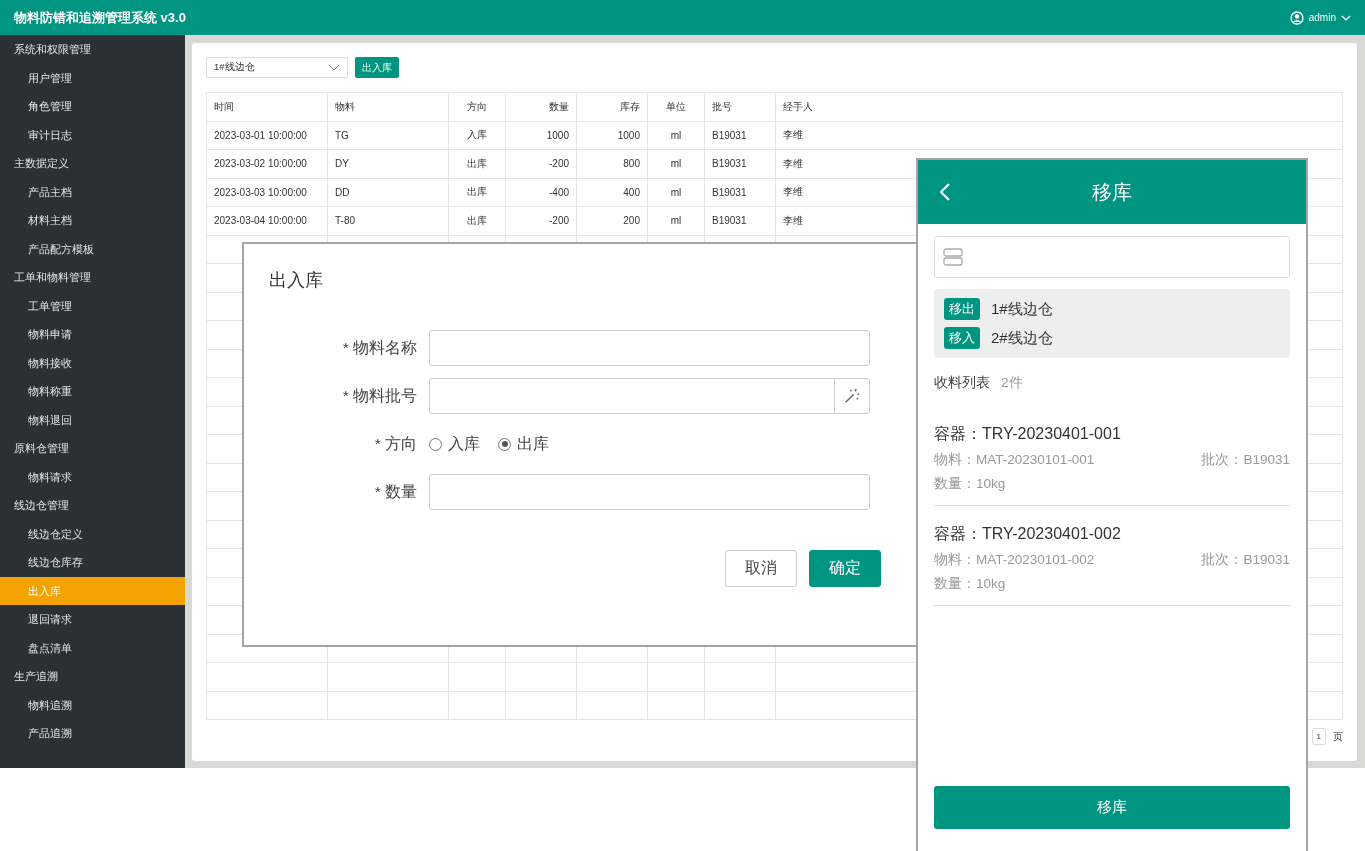  Describe the element at coordinates (962, 309) in the screenshot. I see `transfer-tag: 移出` at that location.